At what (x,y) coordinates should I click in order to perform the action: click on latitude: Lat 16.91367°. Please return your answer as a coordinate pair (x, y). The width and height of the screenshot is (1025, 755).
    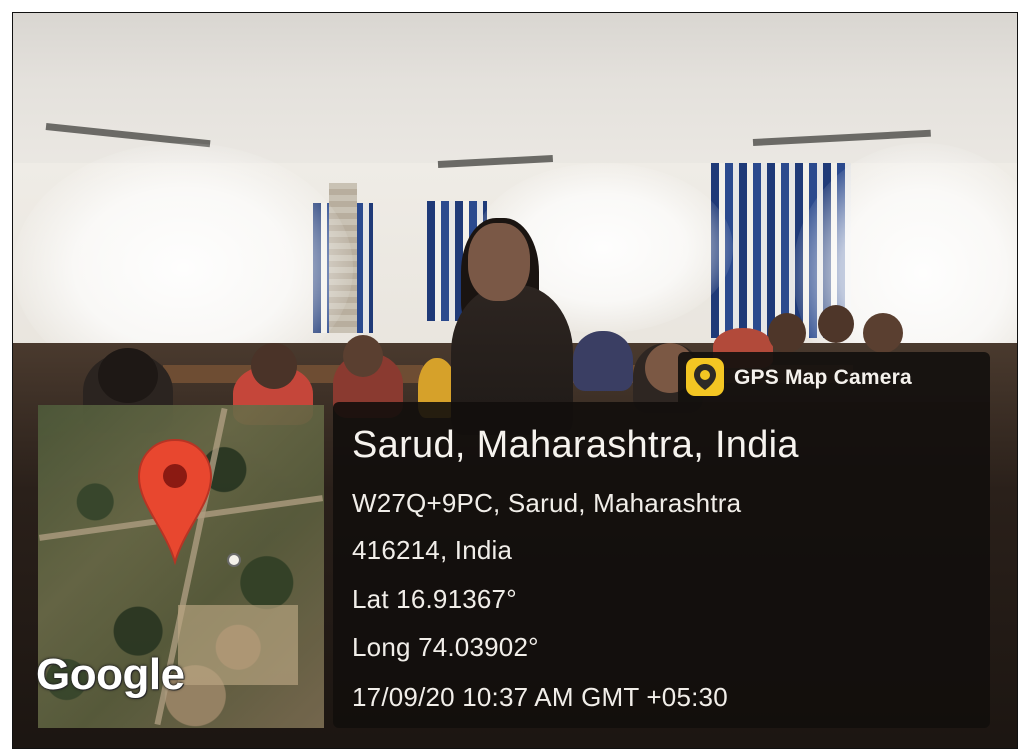
    Looking at the image, I should click on (434, 599).